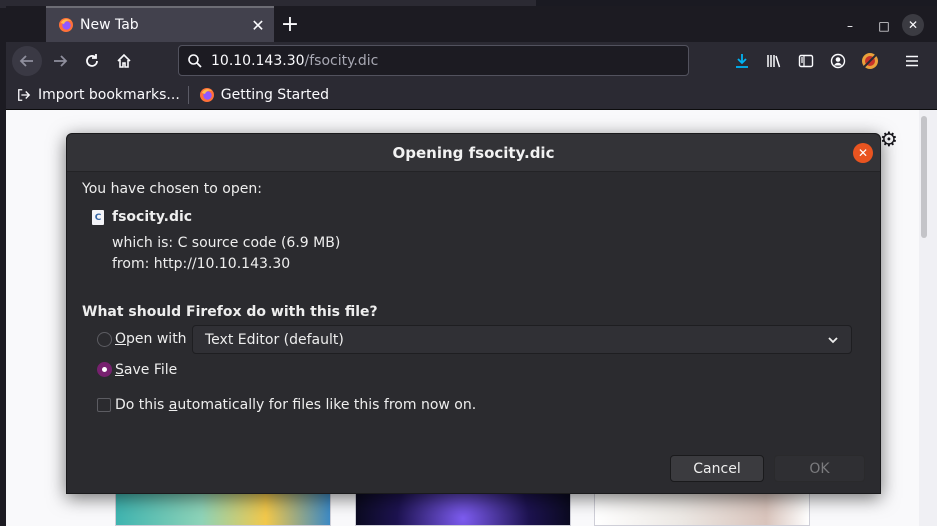 The height and width of the screenshot is (526, 937). What do you see at coordinates (226, 243) in the screenshot?
I see `file-type: which is: C source code (6.9 MB)` at bounding box center [226, 243].